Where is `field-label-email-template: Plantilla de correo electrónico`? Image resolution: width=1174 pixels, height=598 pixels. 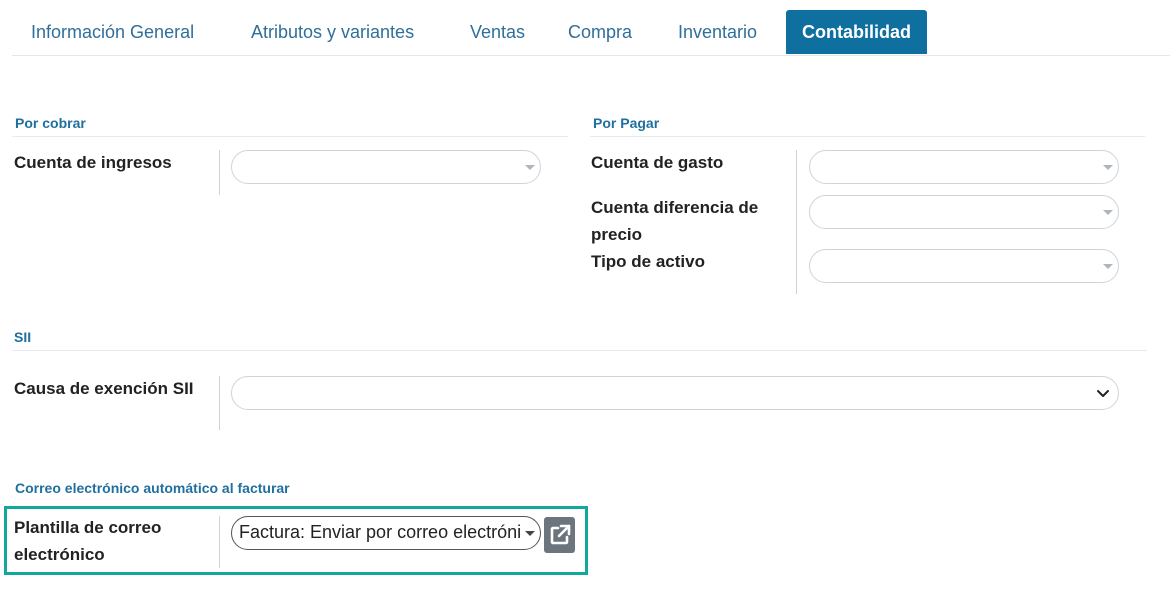
field-label-email-template: Plantilla de correo electrónico is located at coordinates (88, 541).